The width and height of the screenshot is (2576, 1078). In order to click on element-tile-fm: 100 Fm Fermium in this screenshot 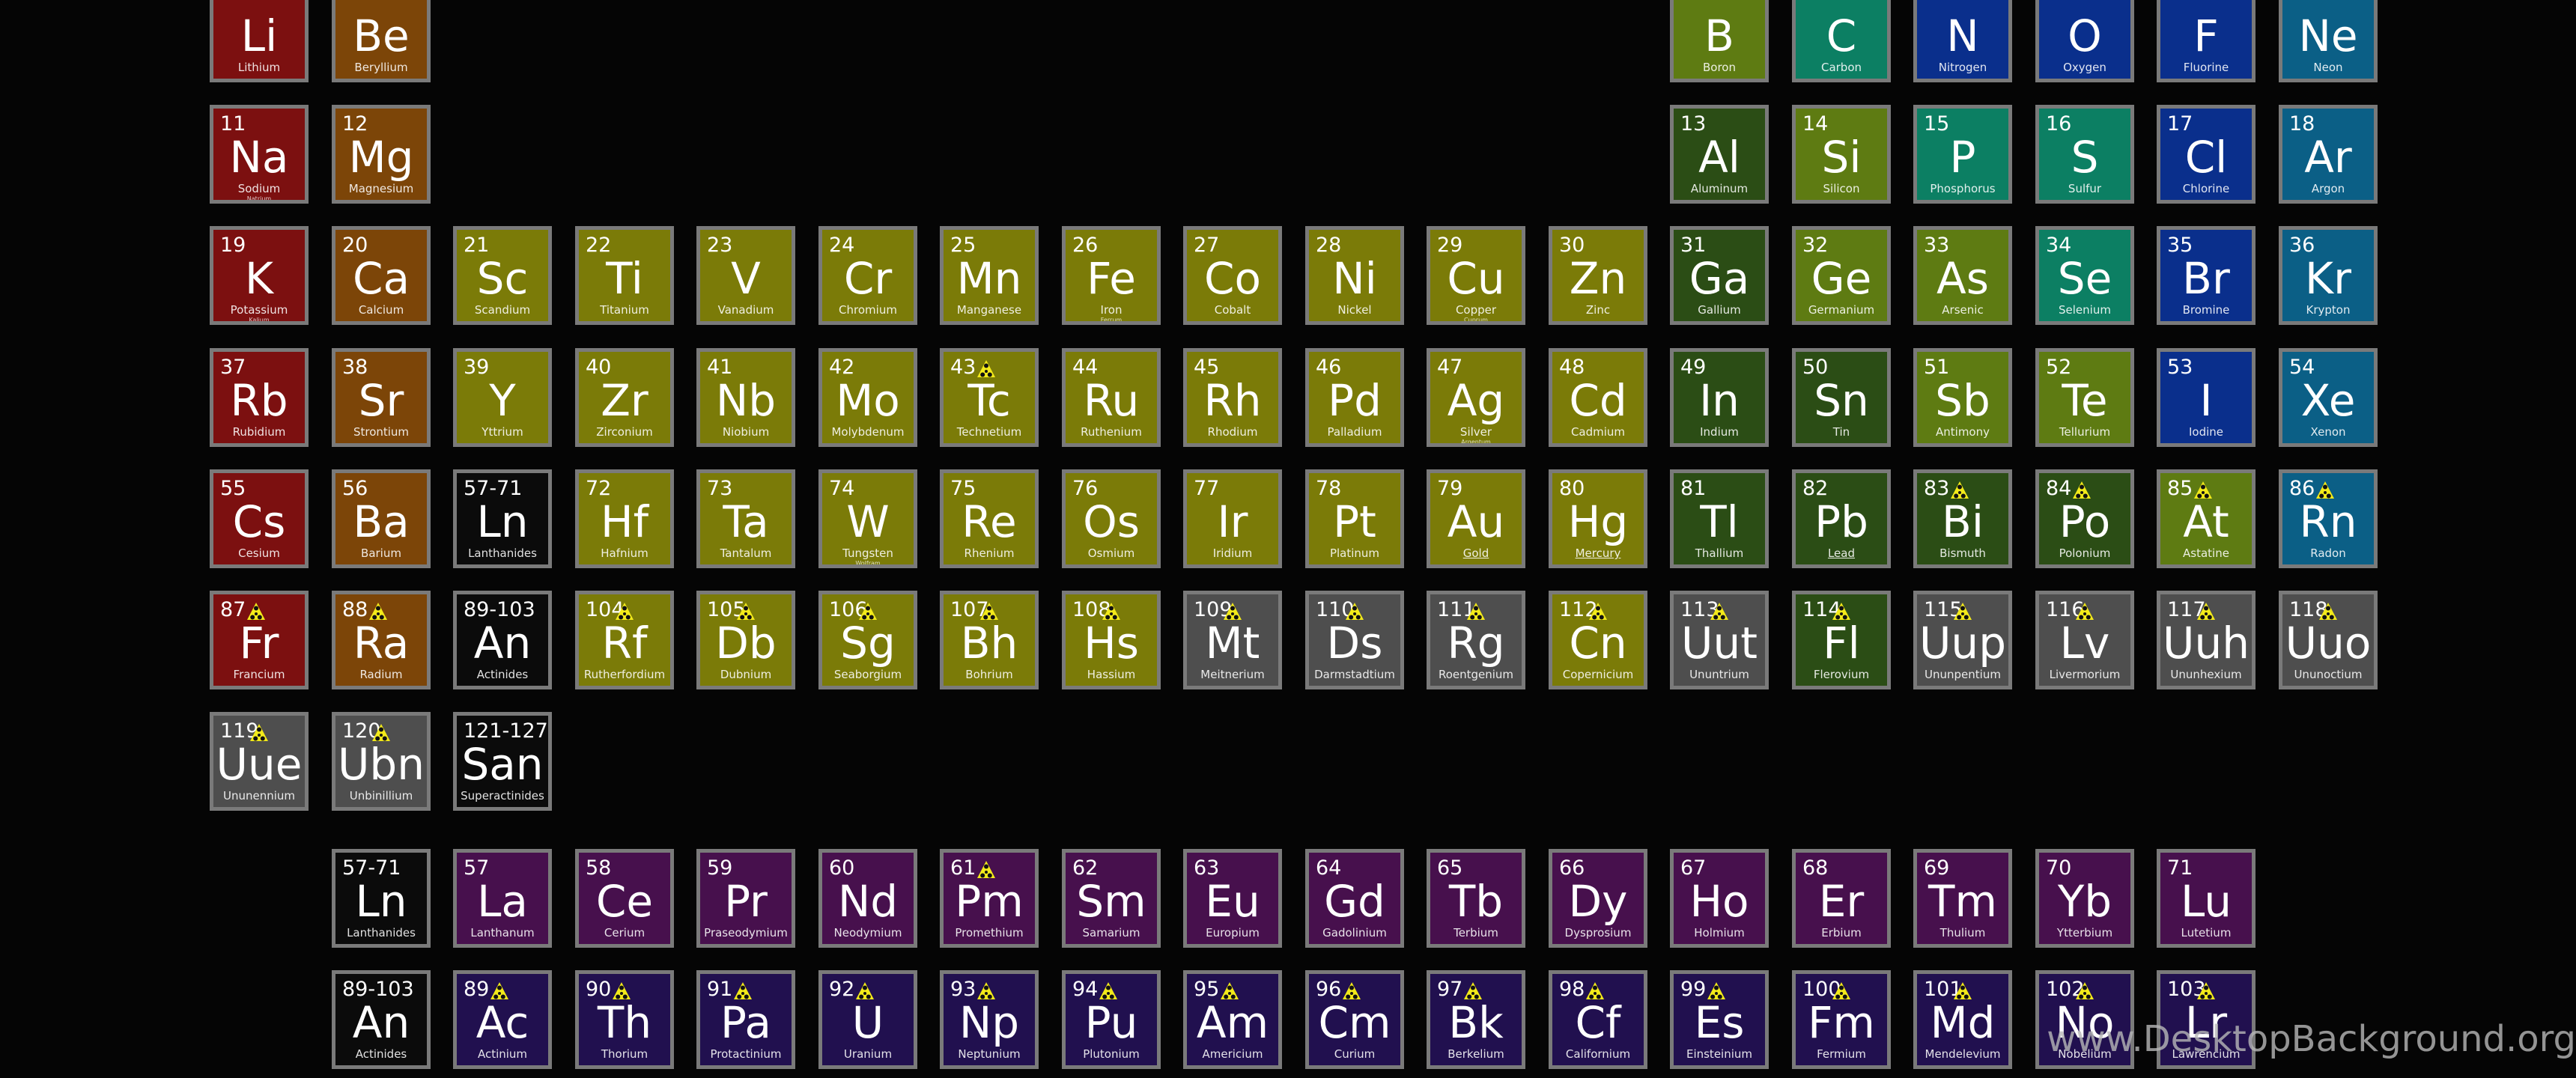, I will do `click(1841, 1019)`.